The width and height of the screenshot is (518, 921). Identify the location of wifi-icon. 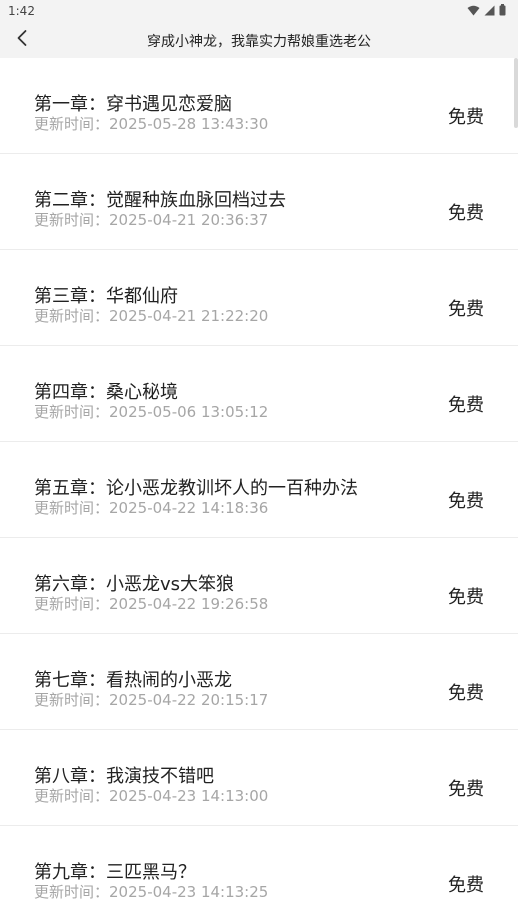
(473, 10).